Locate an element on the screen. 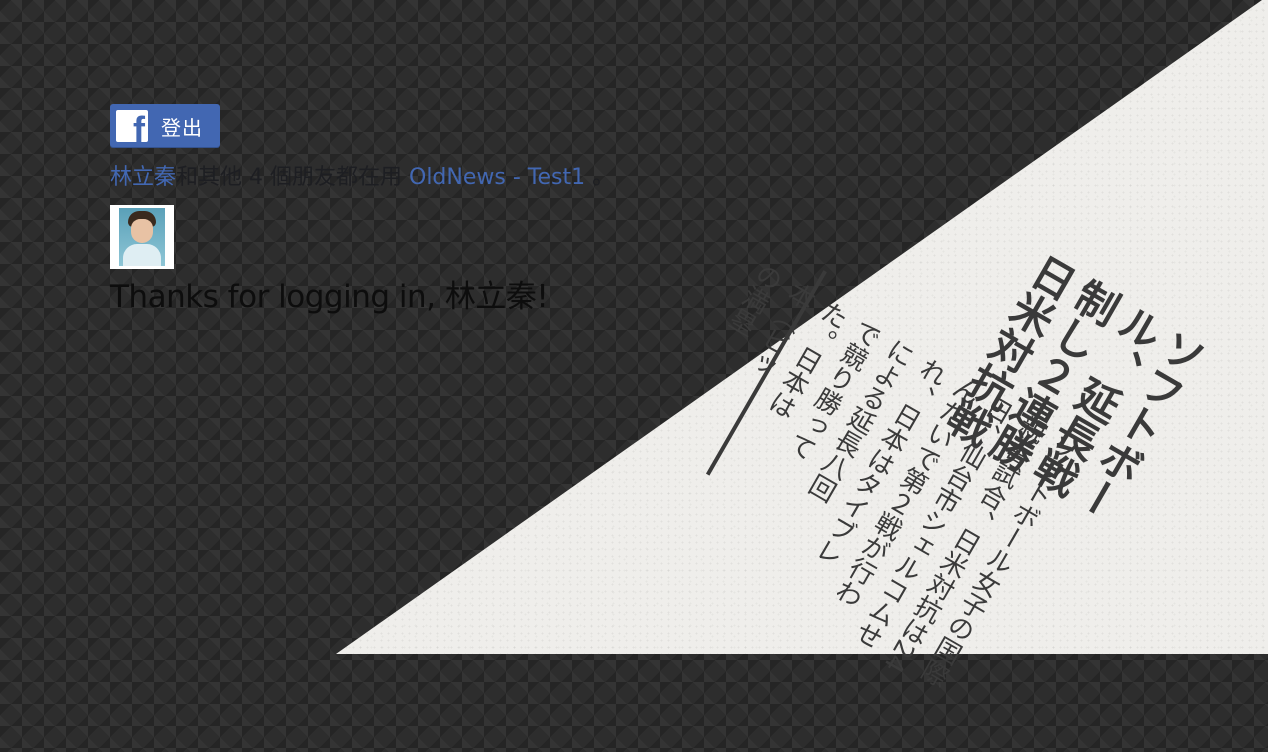 This screenshot has width=1268, height=752. friends-count-text: 和其他 4 個朋友都在用 is located at coordinates (292, 177).